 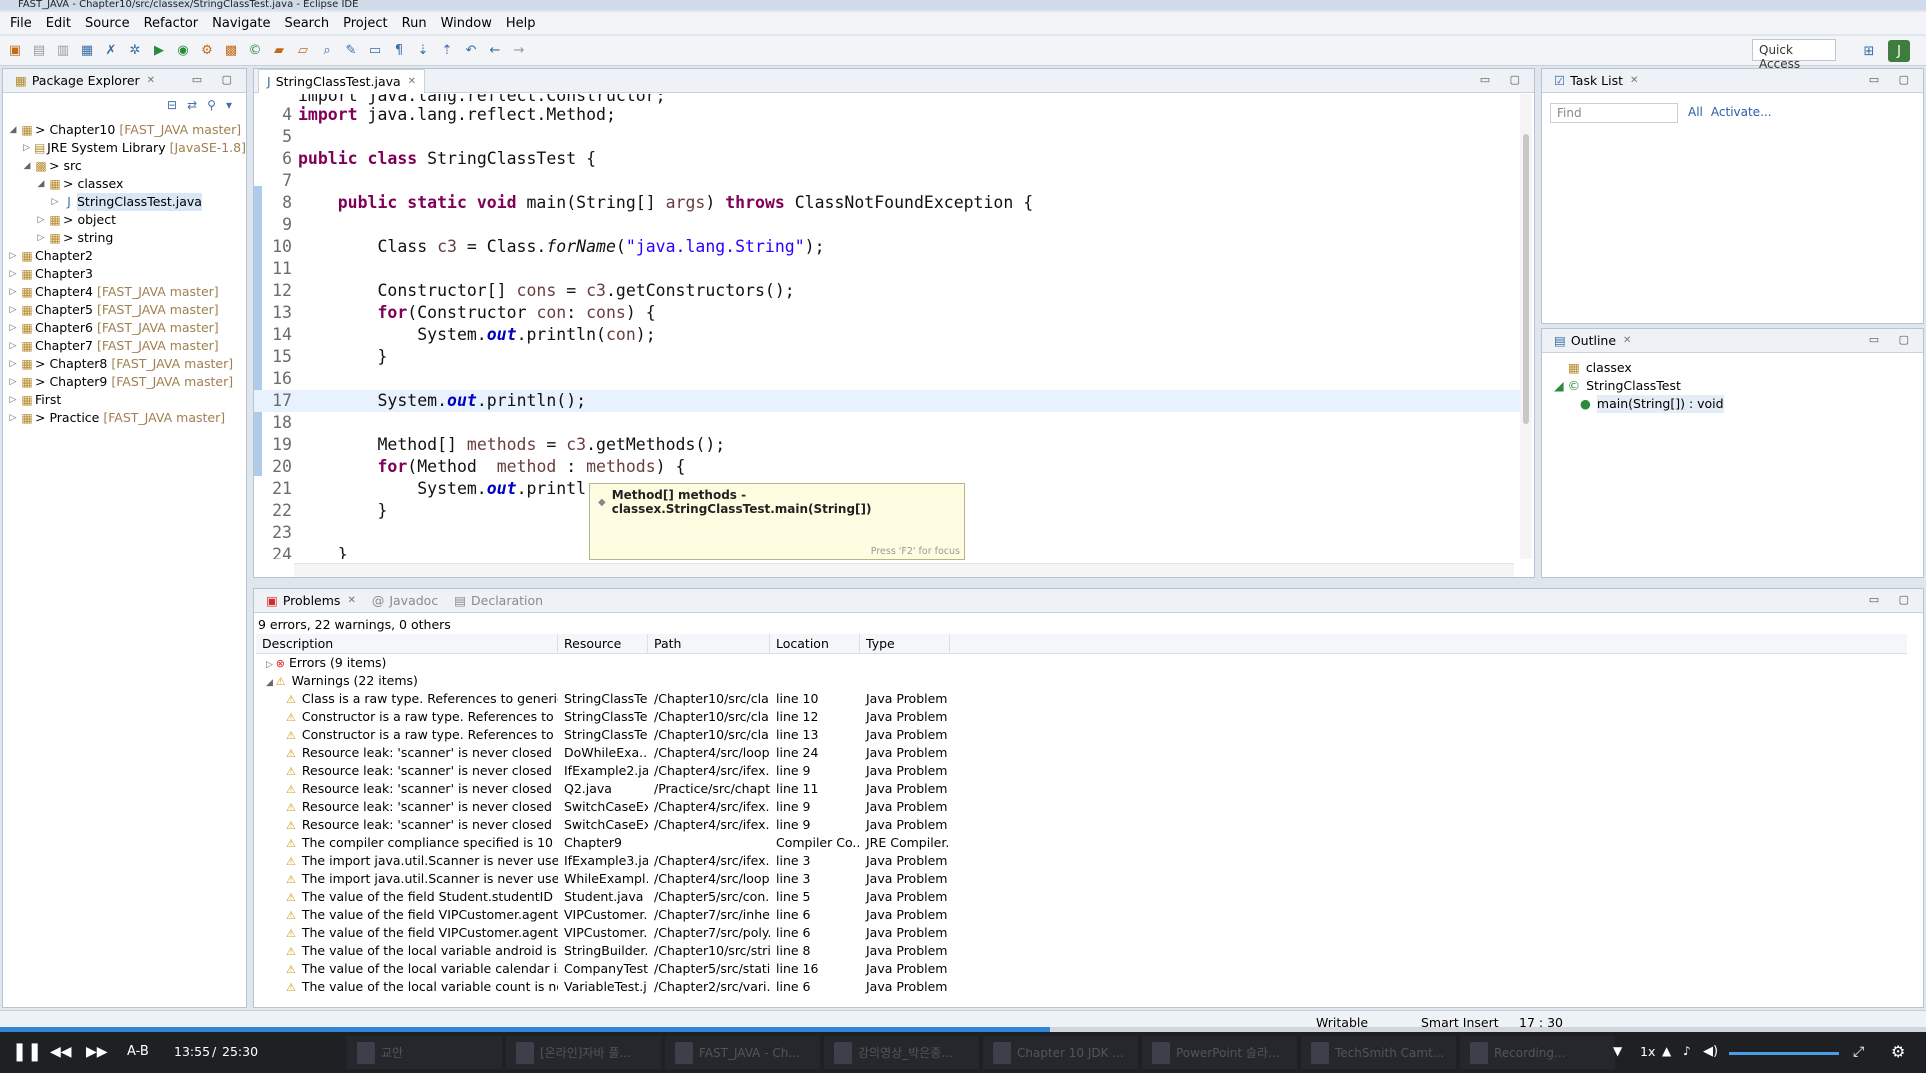 I want to click on open-perspective-icon: ⊞, so click(x=1869, y=51).